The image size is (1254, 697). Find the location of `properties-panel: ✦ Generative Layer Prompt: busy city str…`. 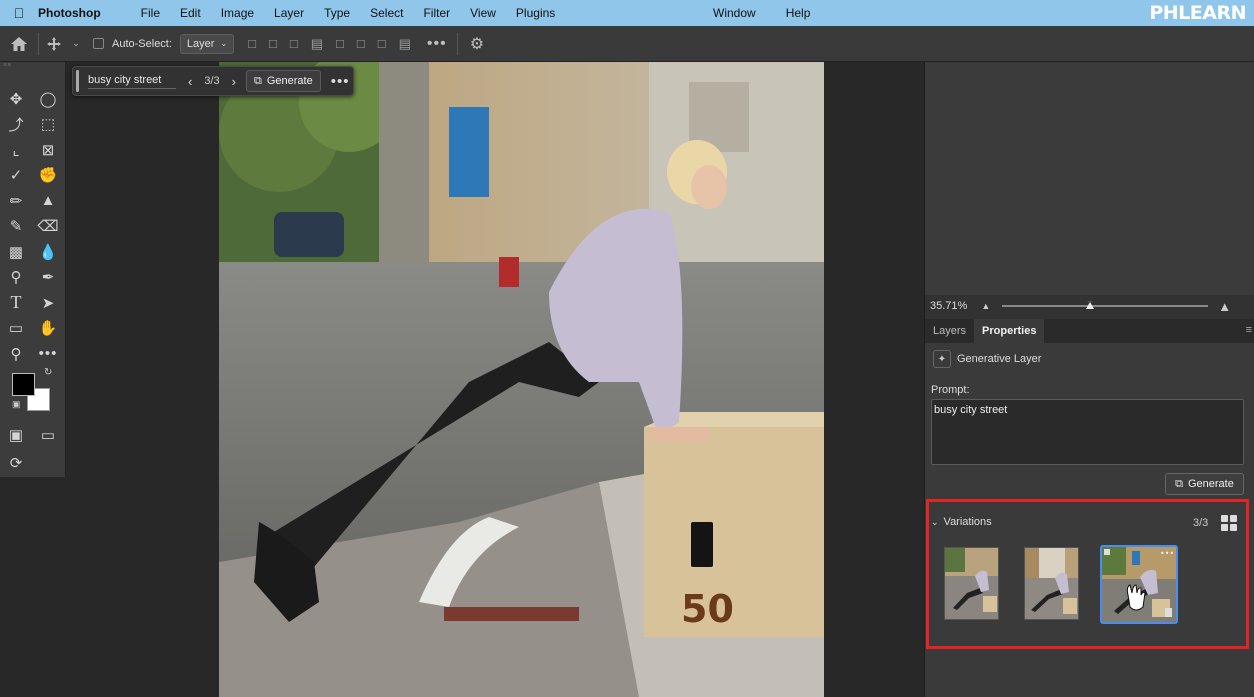

properties-panel: ✦ Generative Layer Prompt: busy city str… is located at coordinates (1089, 520).